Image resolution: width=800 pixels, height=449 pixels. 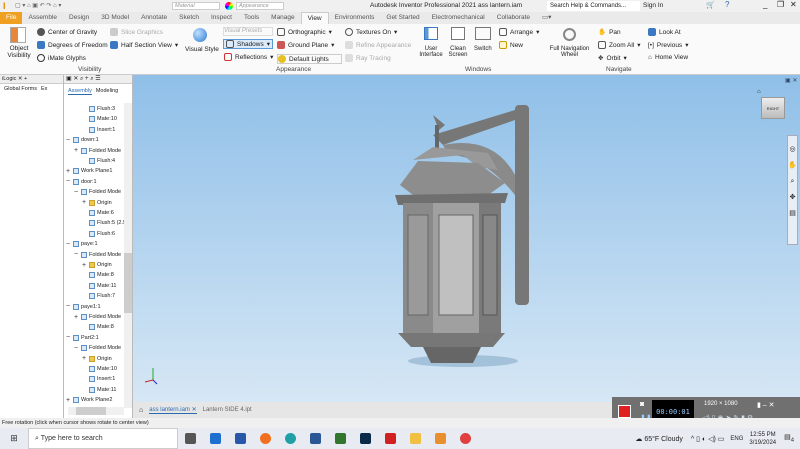 What do you see at coordinates (202, 49) in the screenshot?
I see `visual-style-button: Visual Style` at bounding box center [202, 49].